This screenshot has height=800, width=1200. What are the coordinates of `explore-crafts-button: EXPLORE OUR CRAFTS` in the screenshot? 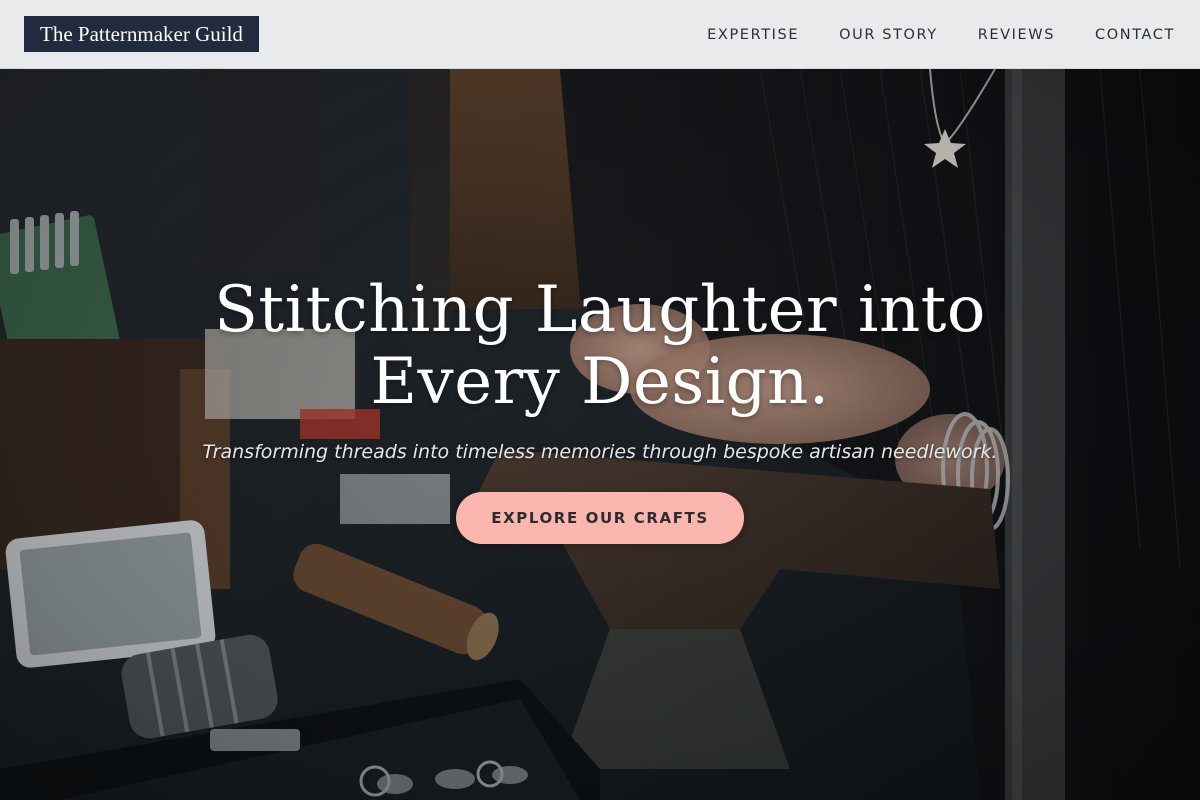 It's located at (600, 518).